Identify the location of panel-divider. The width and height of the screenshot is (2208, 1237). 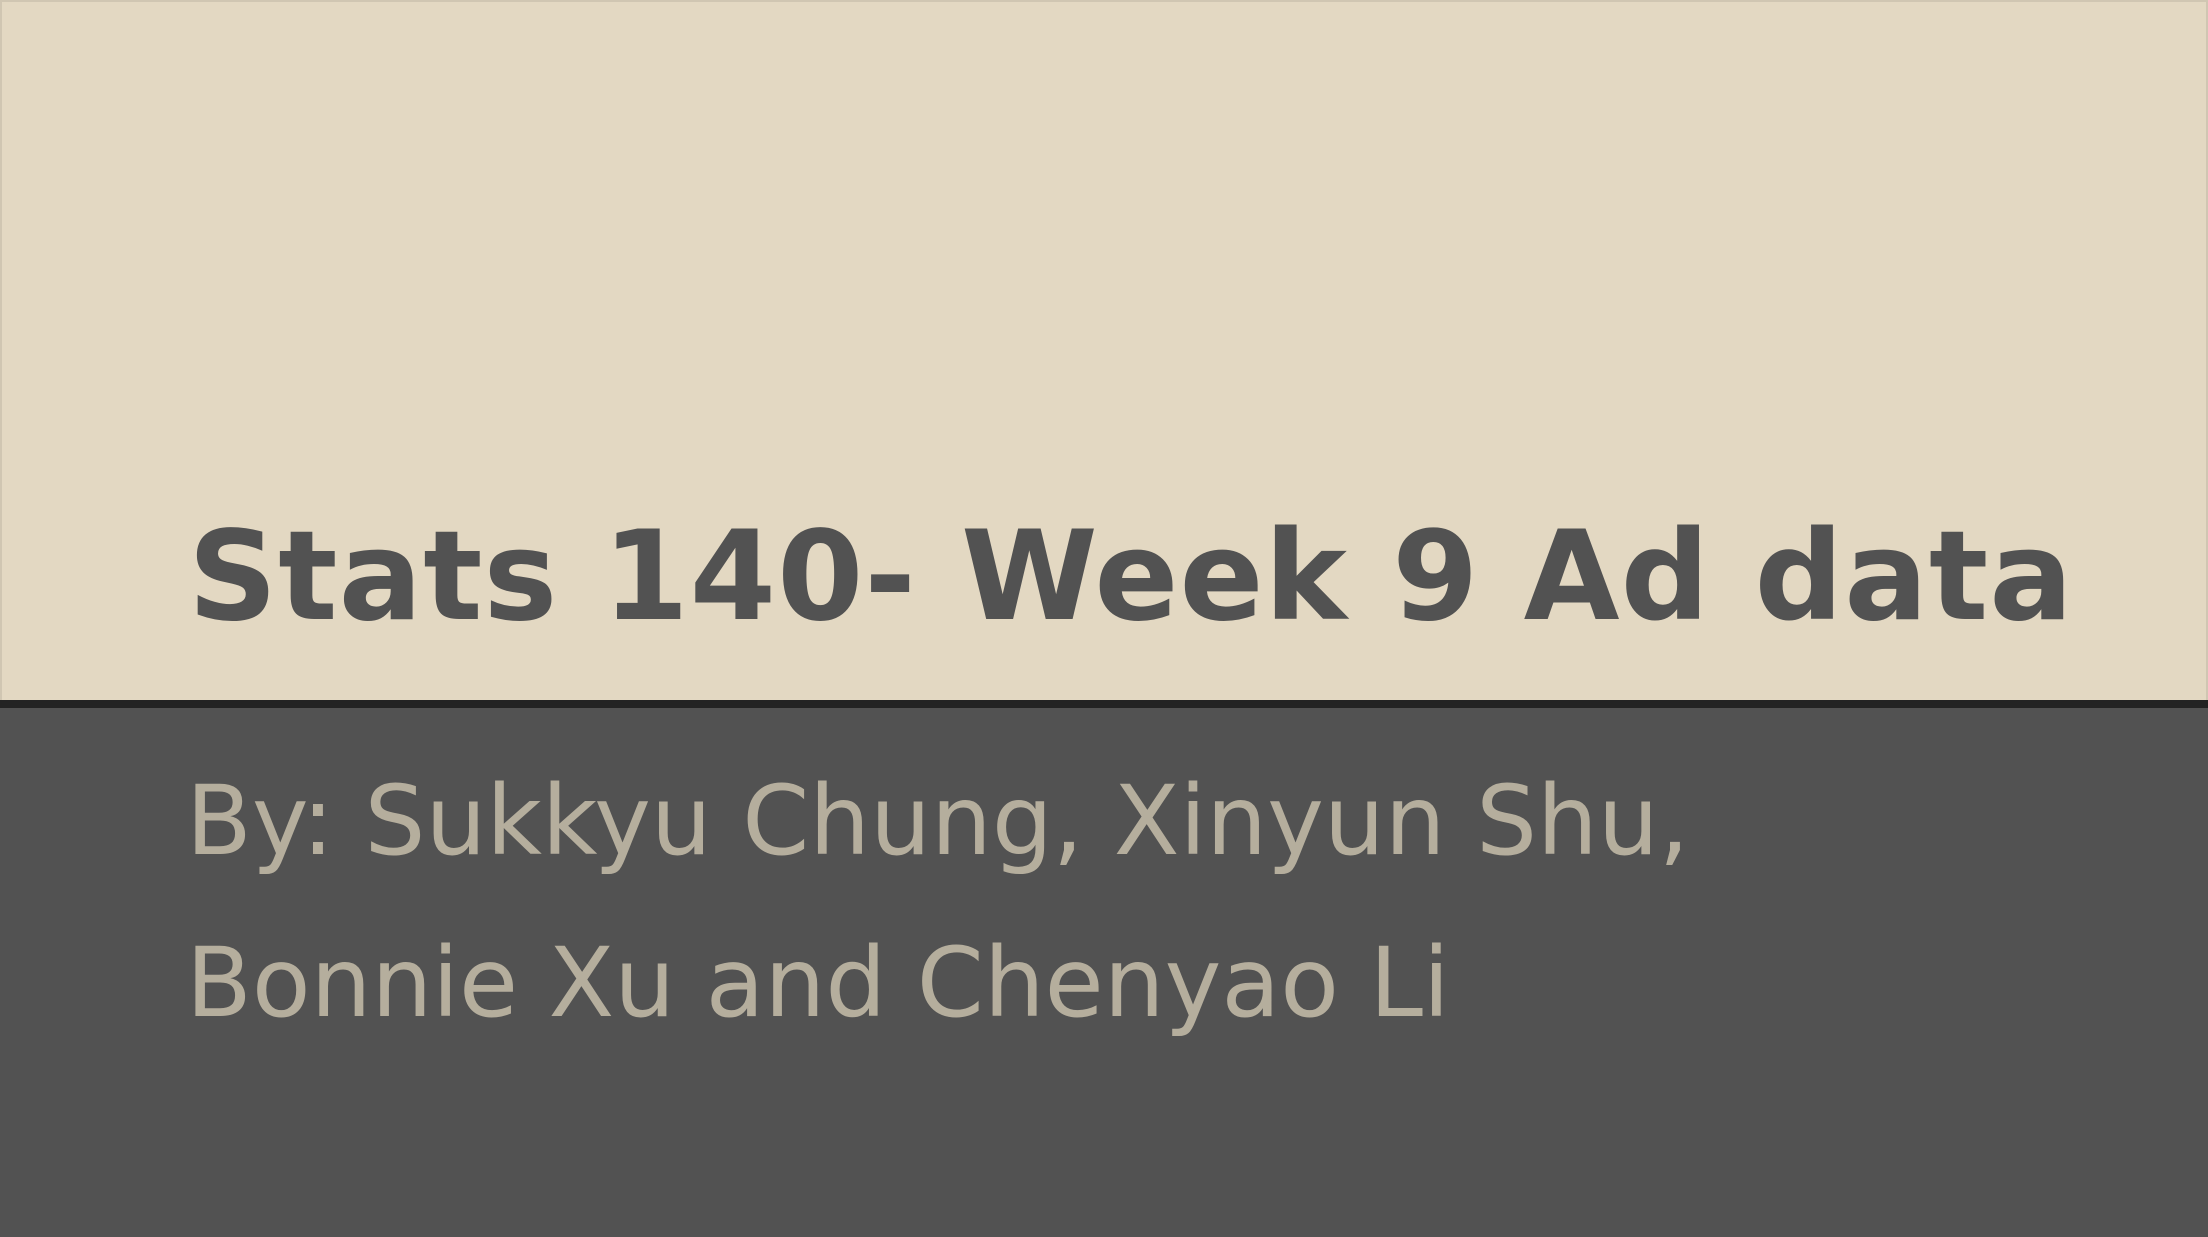
(1104, 704).